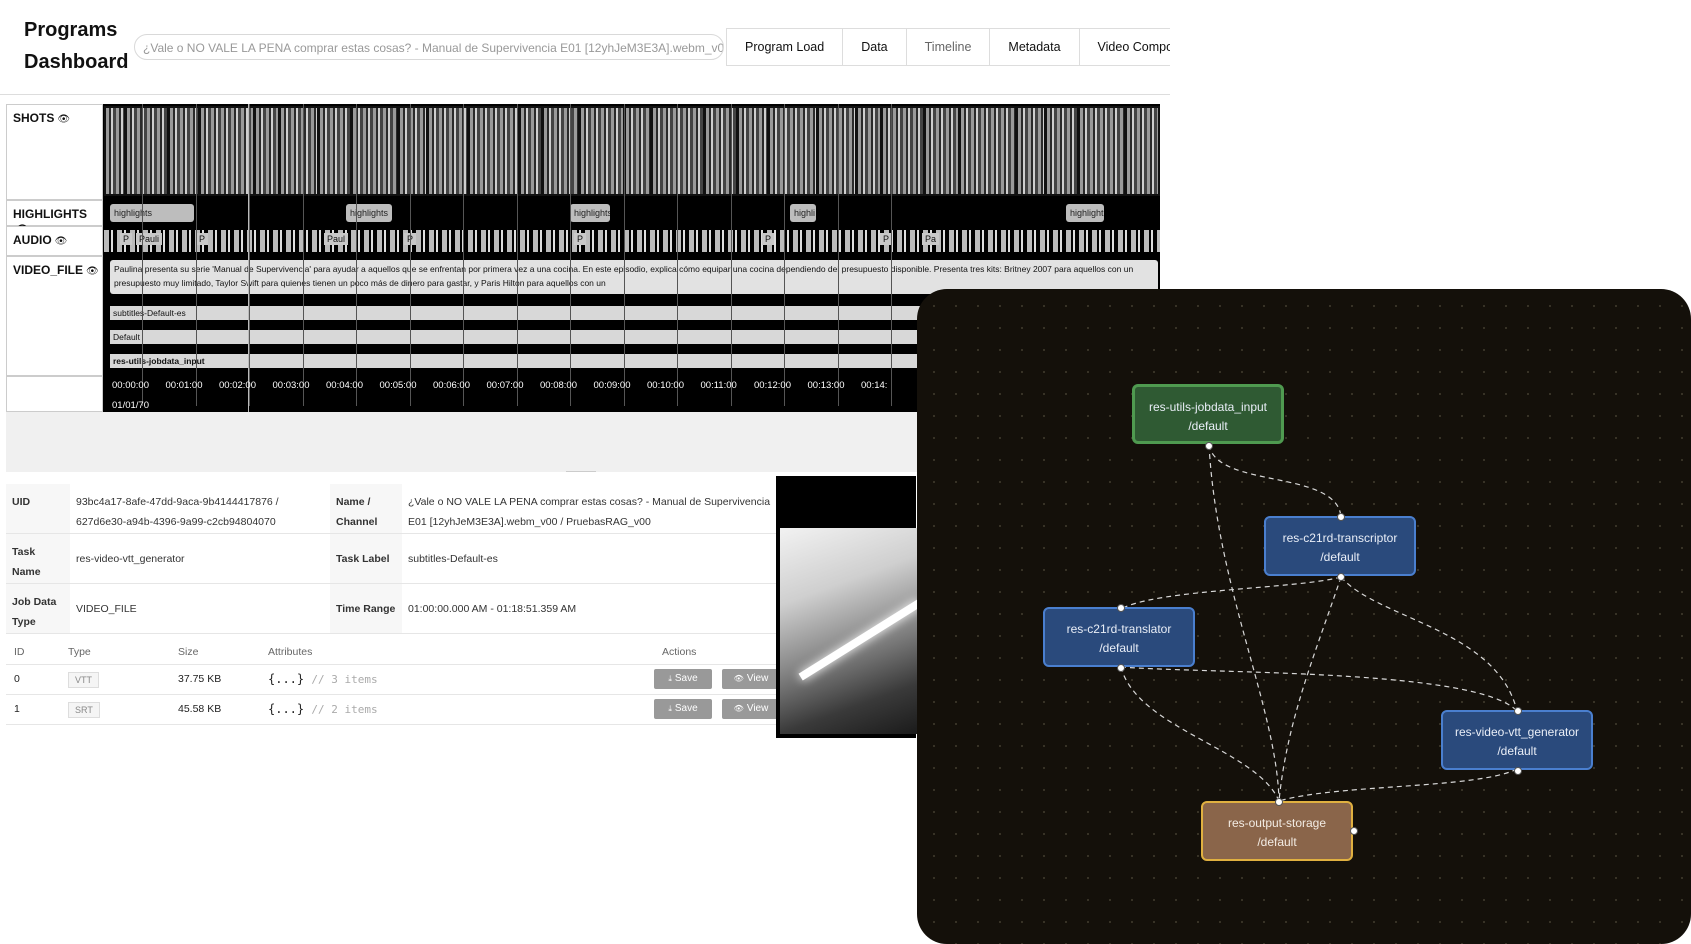 This screenshot has width=1691, height=944. I want to click on task-label-label: Task Label, so click(366, 559).